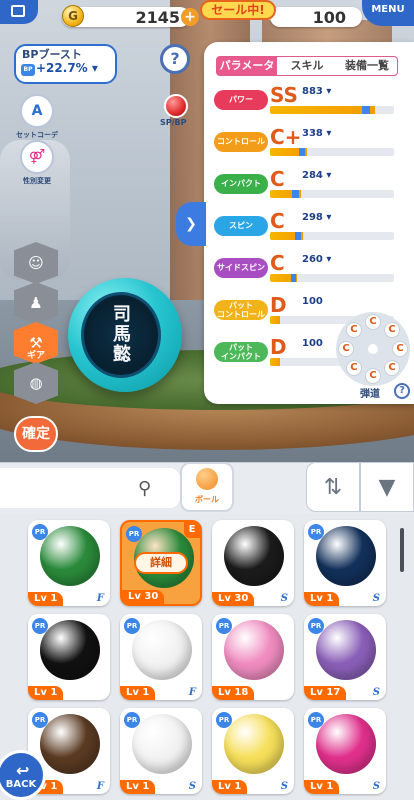  What do you see at coordinates (233, 693) in the screenshot?
I see `level-badge: Lv 18` at bounding box center [233, 693].